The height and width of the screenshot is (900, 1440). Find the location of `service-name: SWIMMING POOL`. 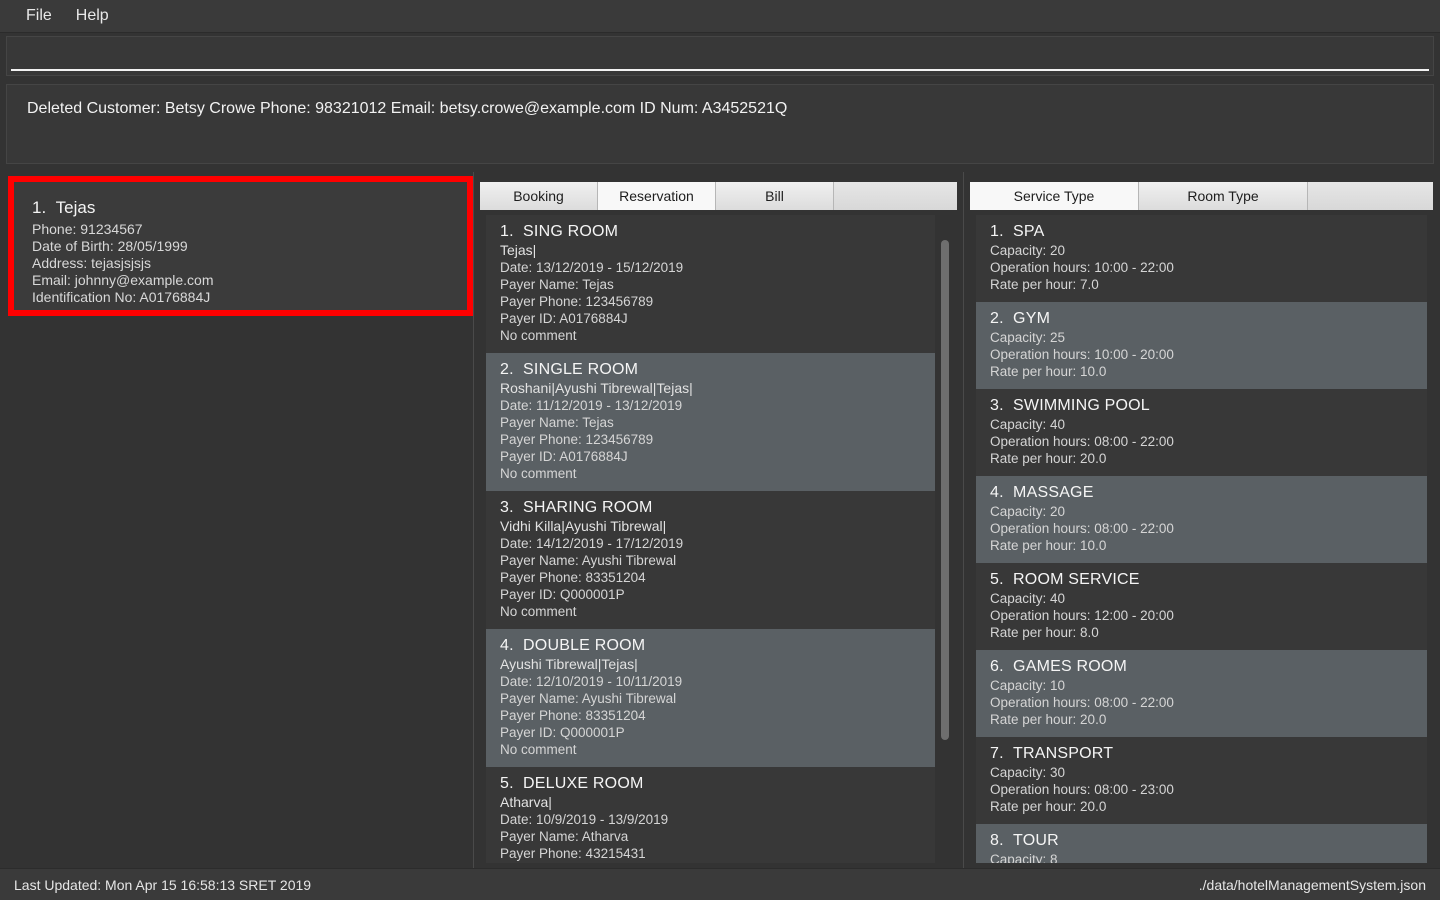

service-name: SWIMMING POOL is located at coordinates (1081, 405).